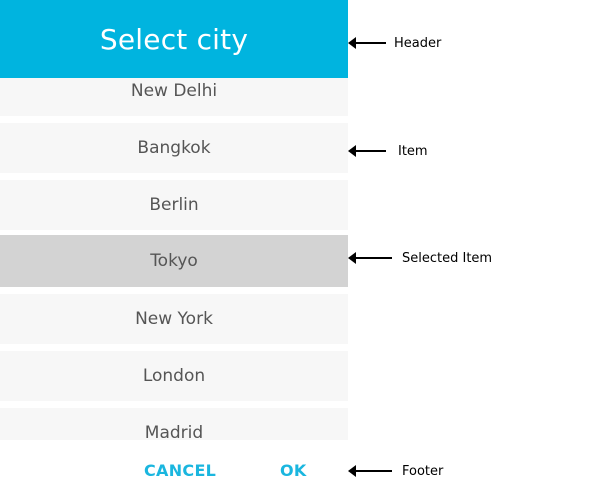 This screenshot has width=615, height=502. I want to click on cancel-button: CANCEL, so click(180, 470).